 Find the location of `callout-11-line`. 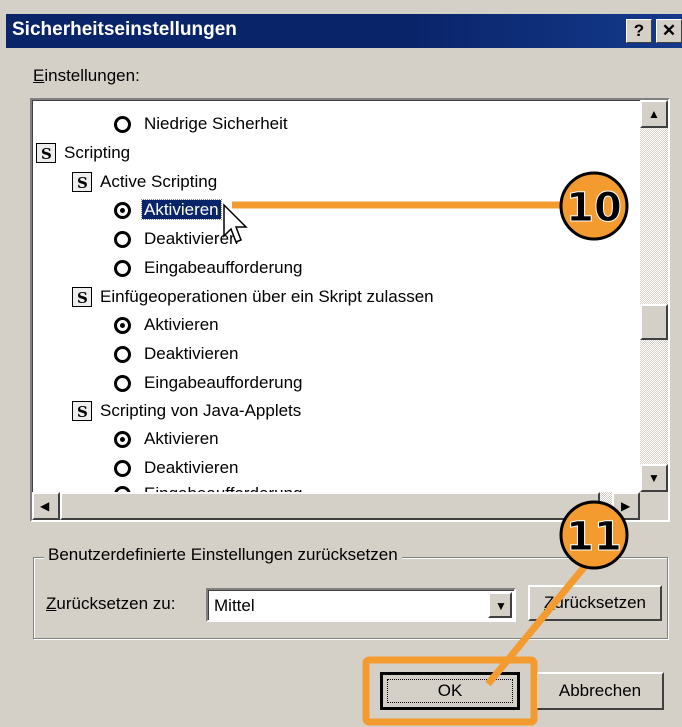

callout-11-line is located at coordinates (539, 622).